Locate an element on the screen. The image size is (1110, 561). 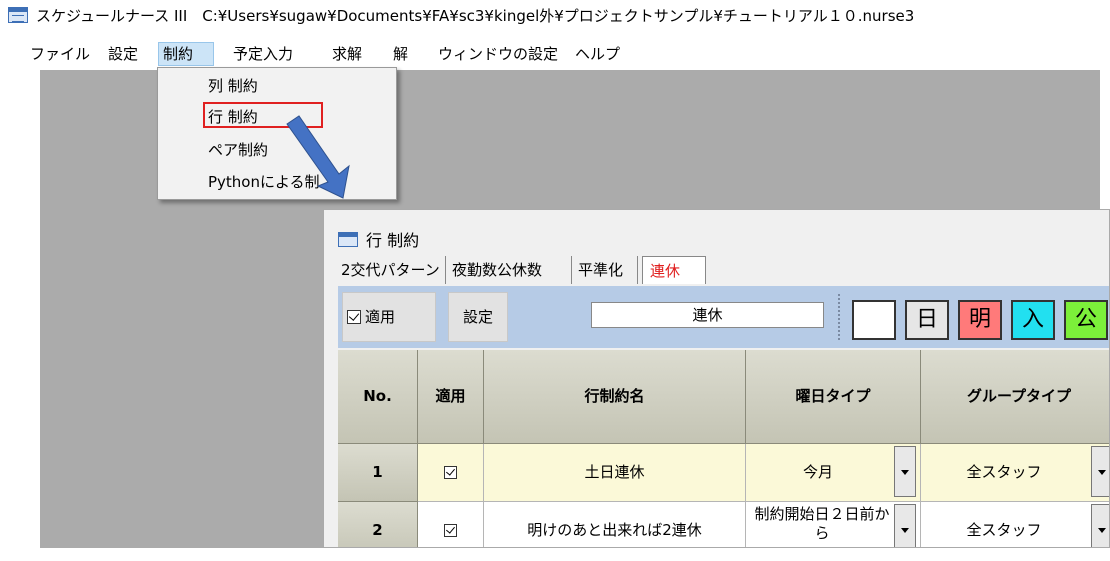
annotation-arrow-icon is located at coordinates (318, 157).